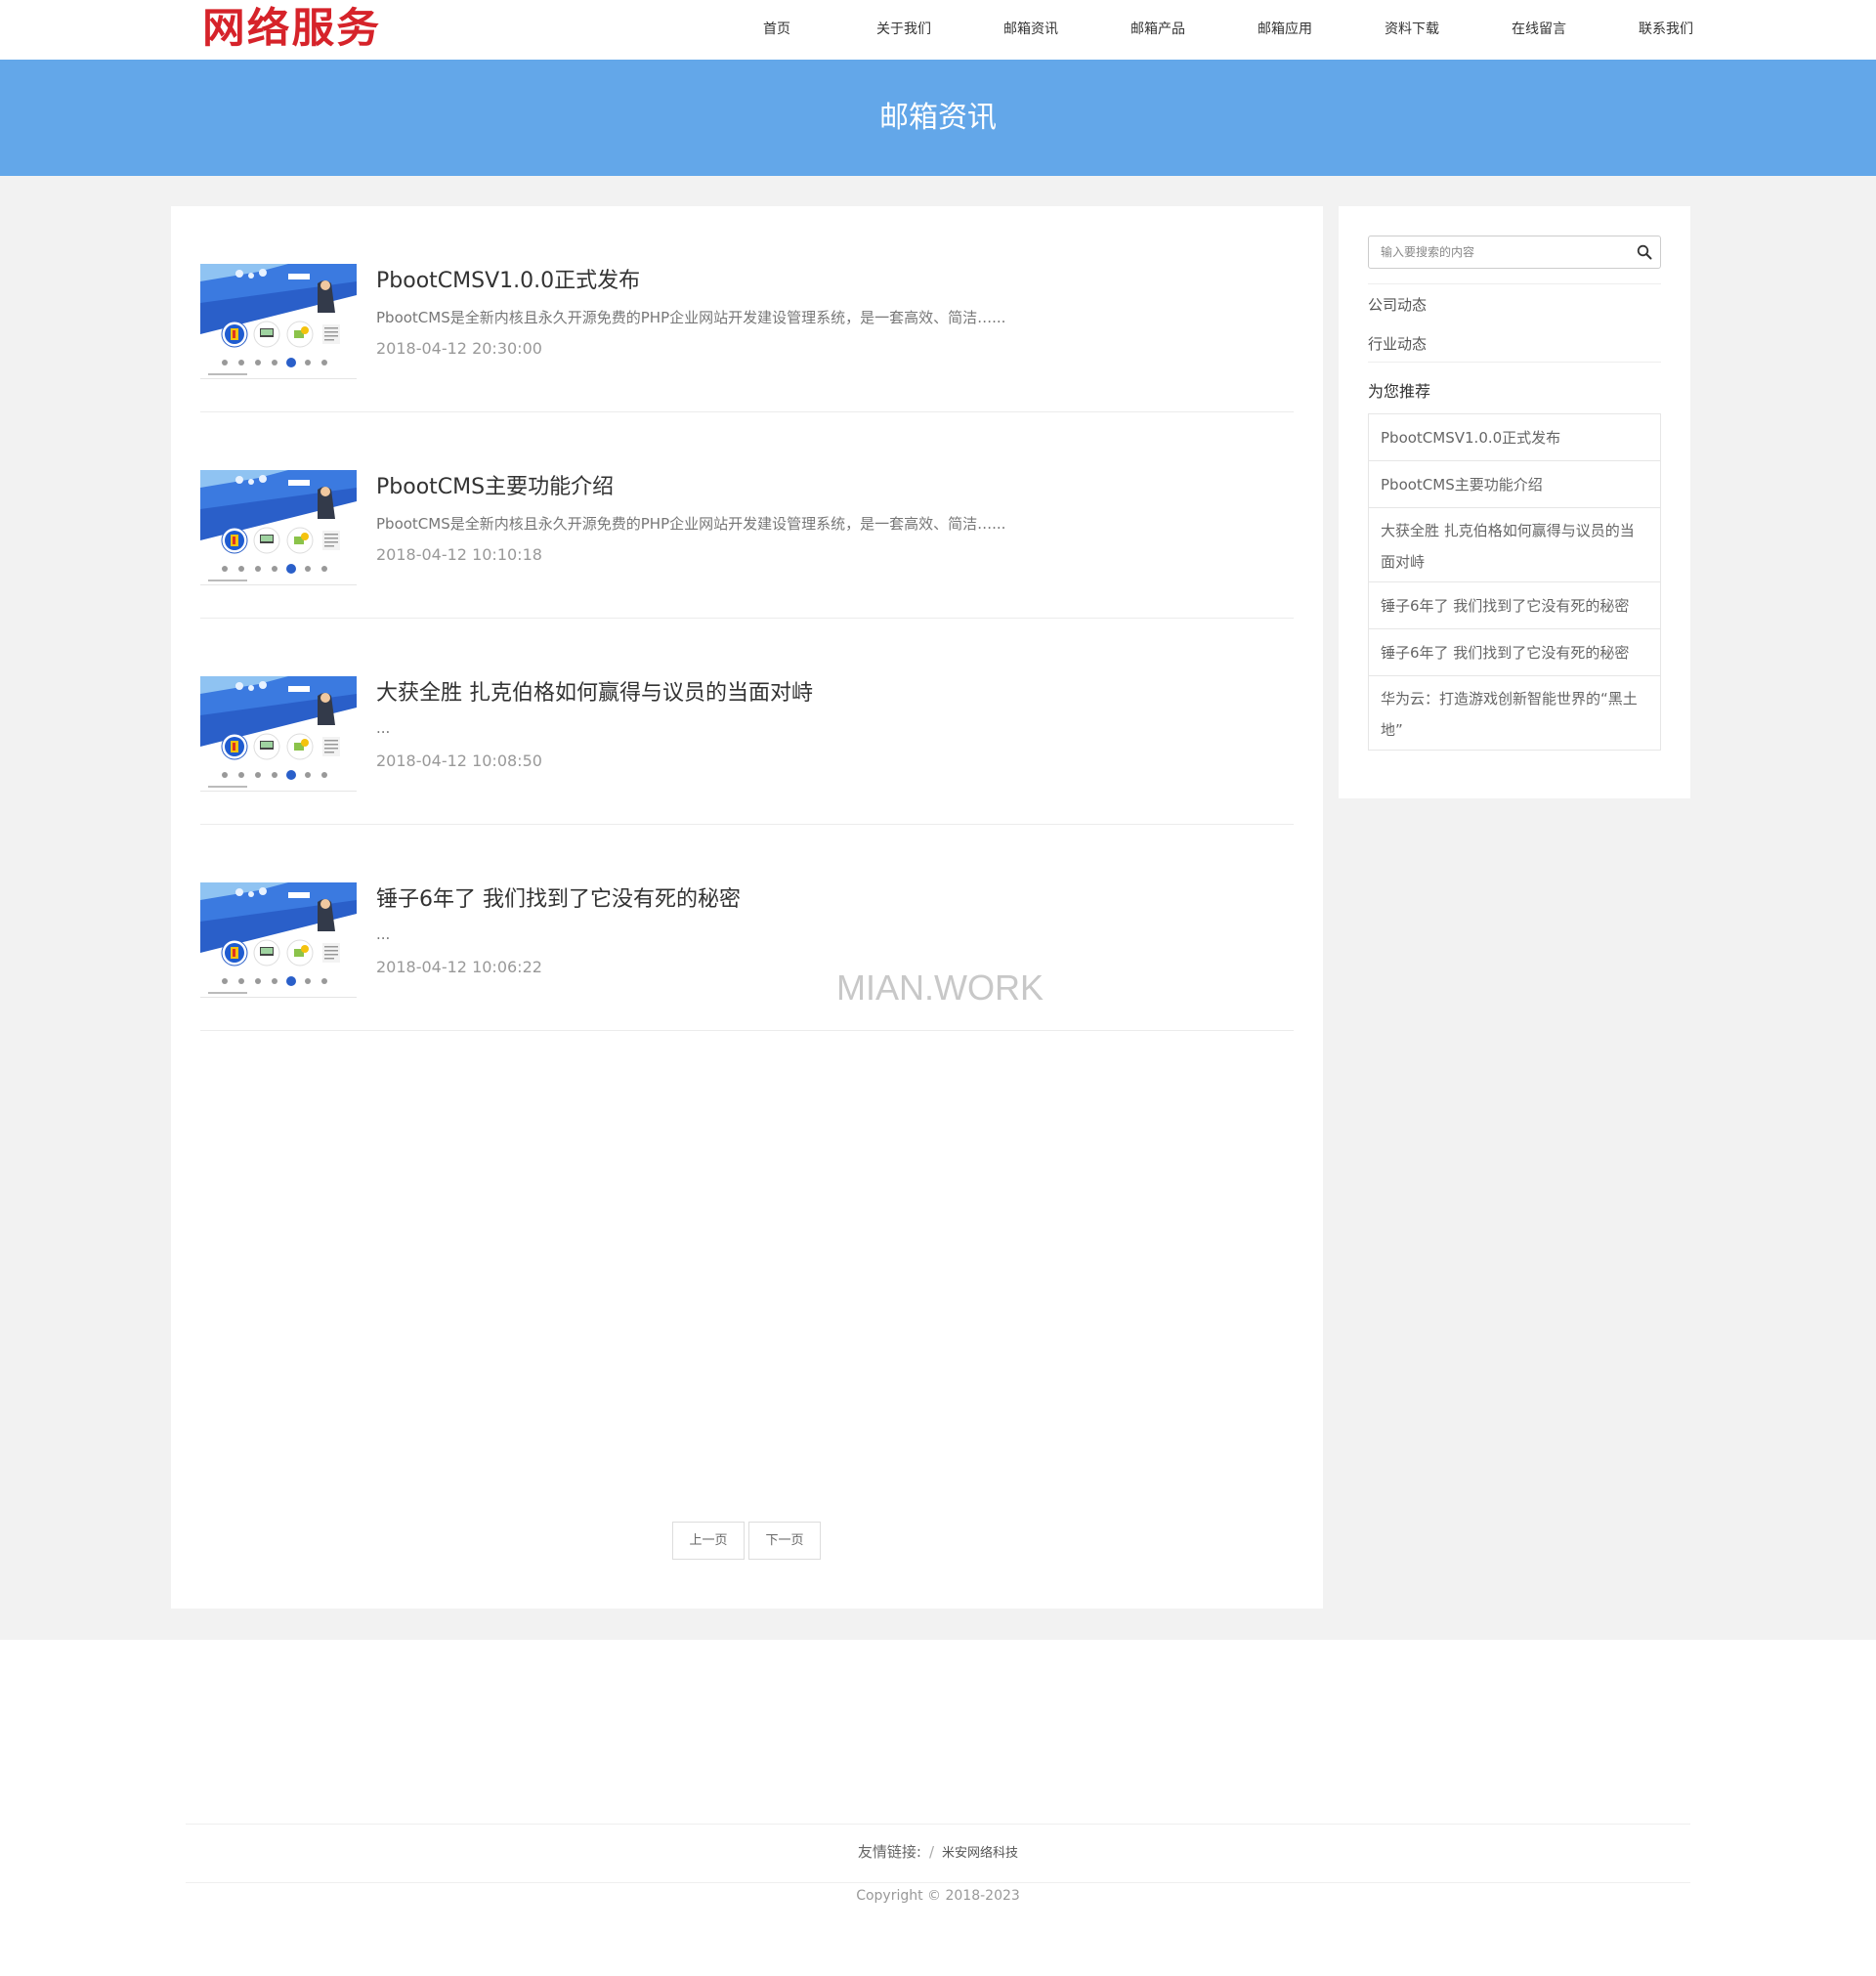 This screenshot has width=1876, height=1976. I want to click on category-link: 行业动态, so click(1397, 344).